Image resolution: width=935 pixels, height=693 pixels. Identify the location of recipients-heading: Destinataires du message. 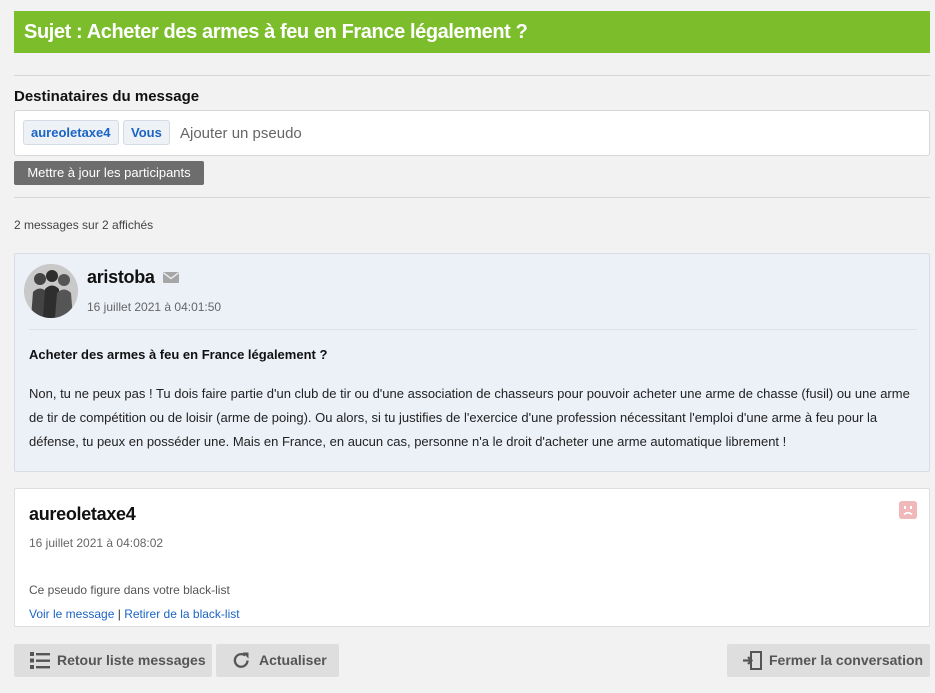
(107, 96).